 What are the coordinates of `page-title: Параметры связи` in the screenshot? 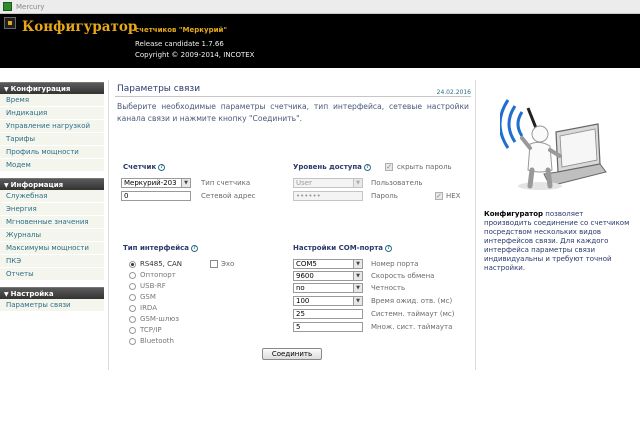 It's located at (159, 89).